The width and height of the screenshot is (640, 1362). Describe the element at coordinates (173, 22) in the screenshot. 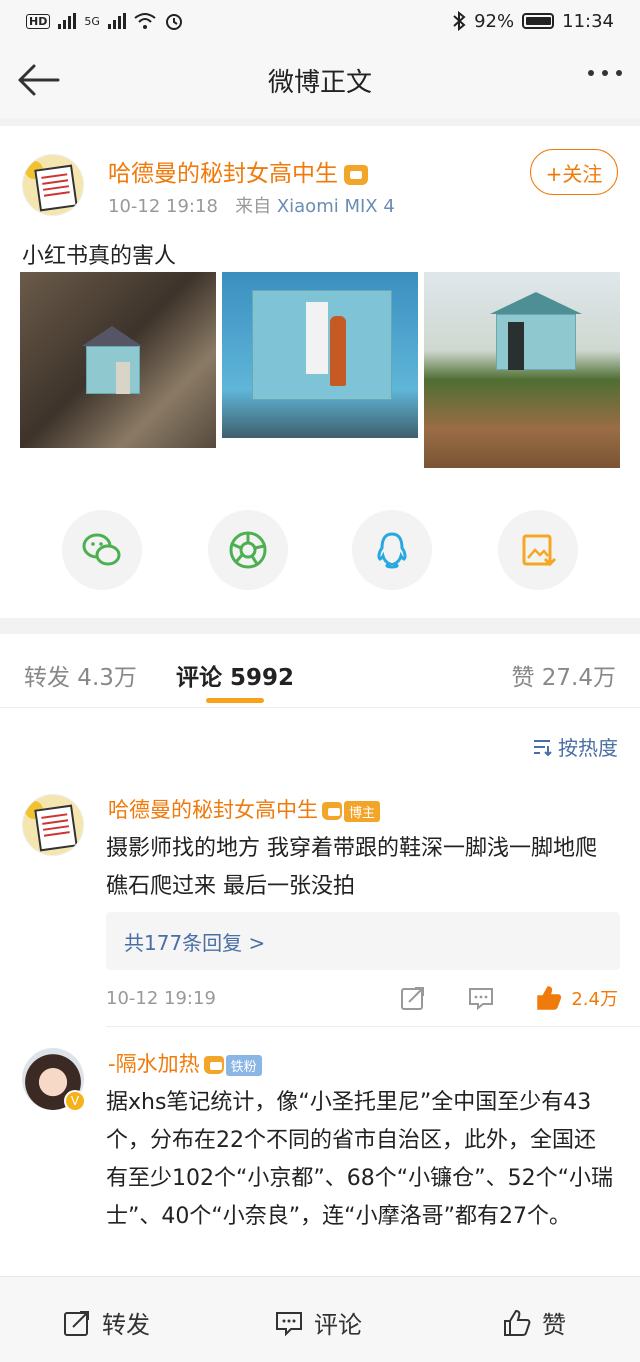

I see `alarm-icon` at that location.